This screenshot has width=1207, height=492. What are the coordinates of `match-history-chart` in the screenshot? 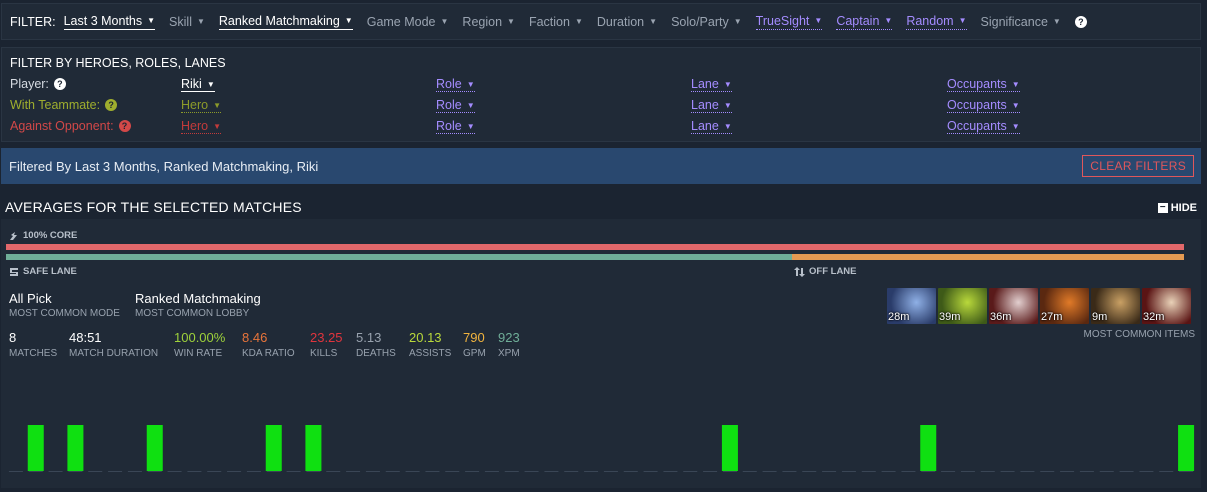 It's located at (601, 448).